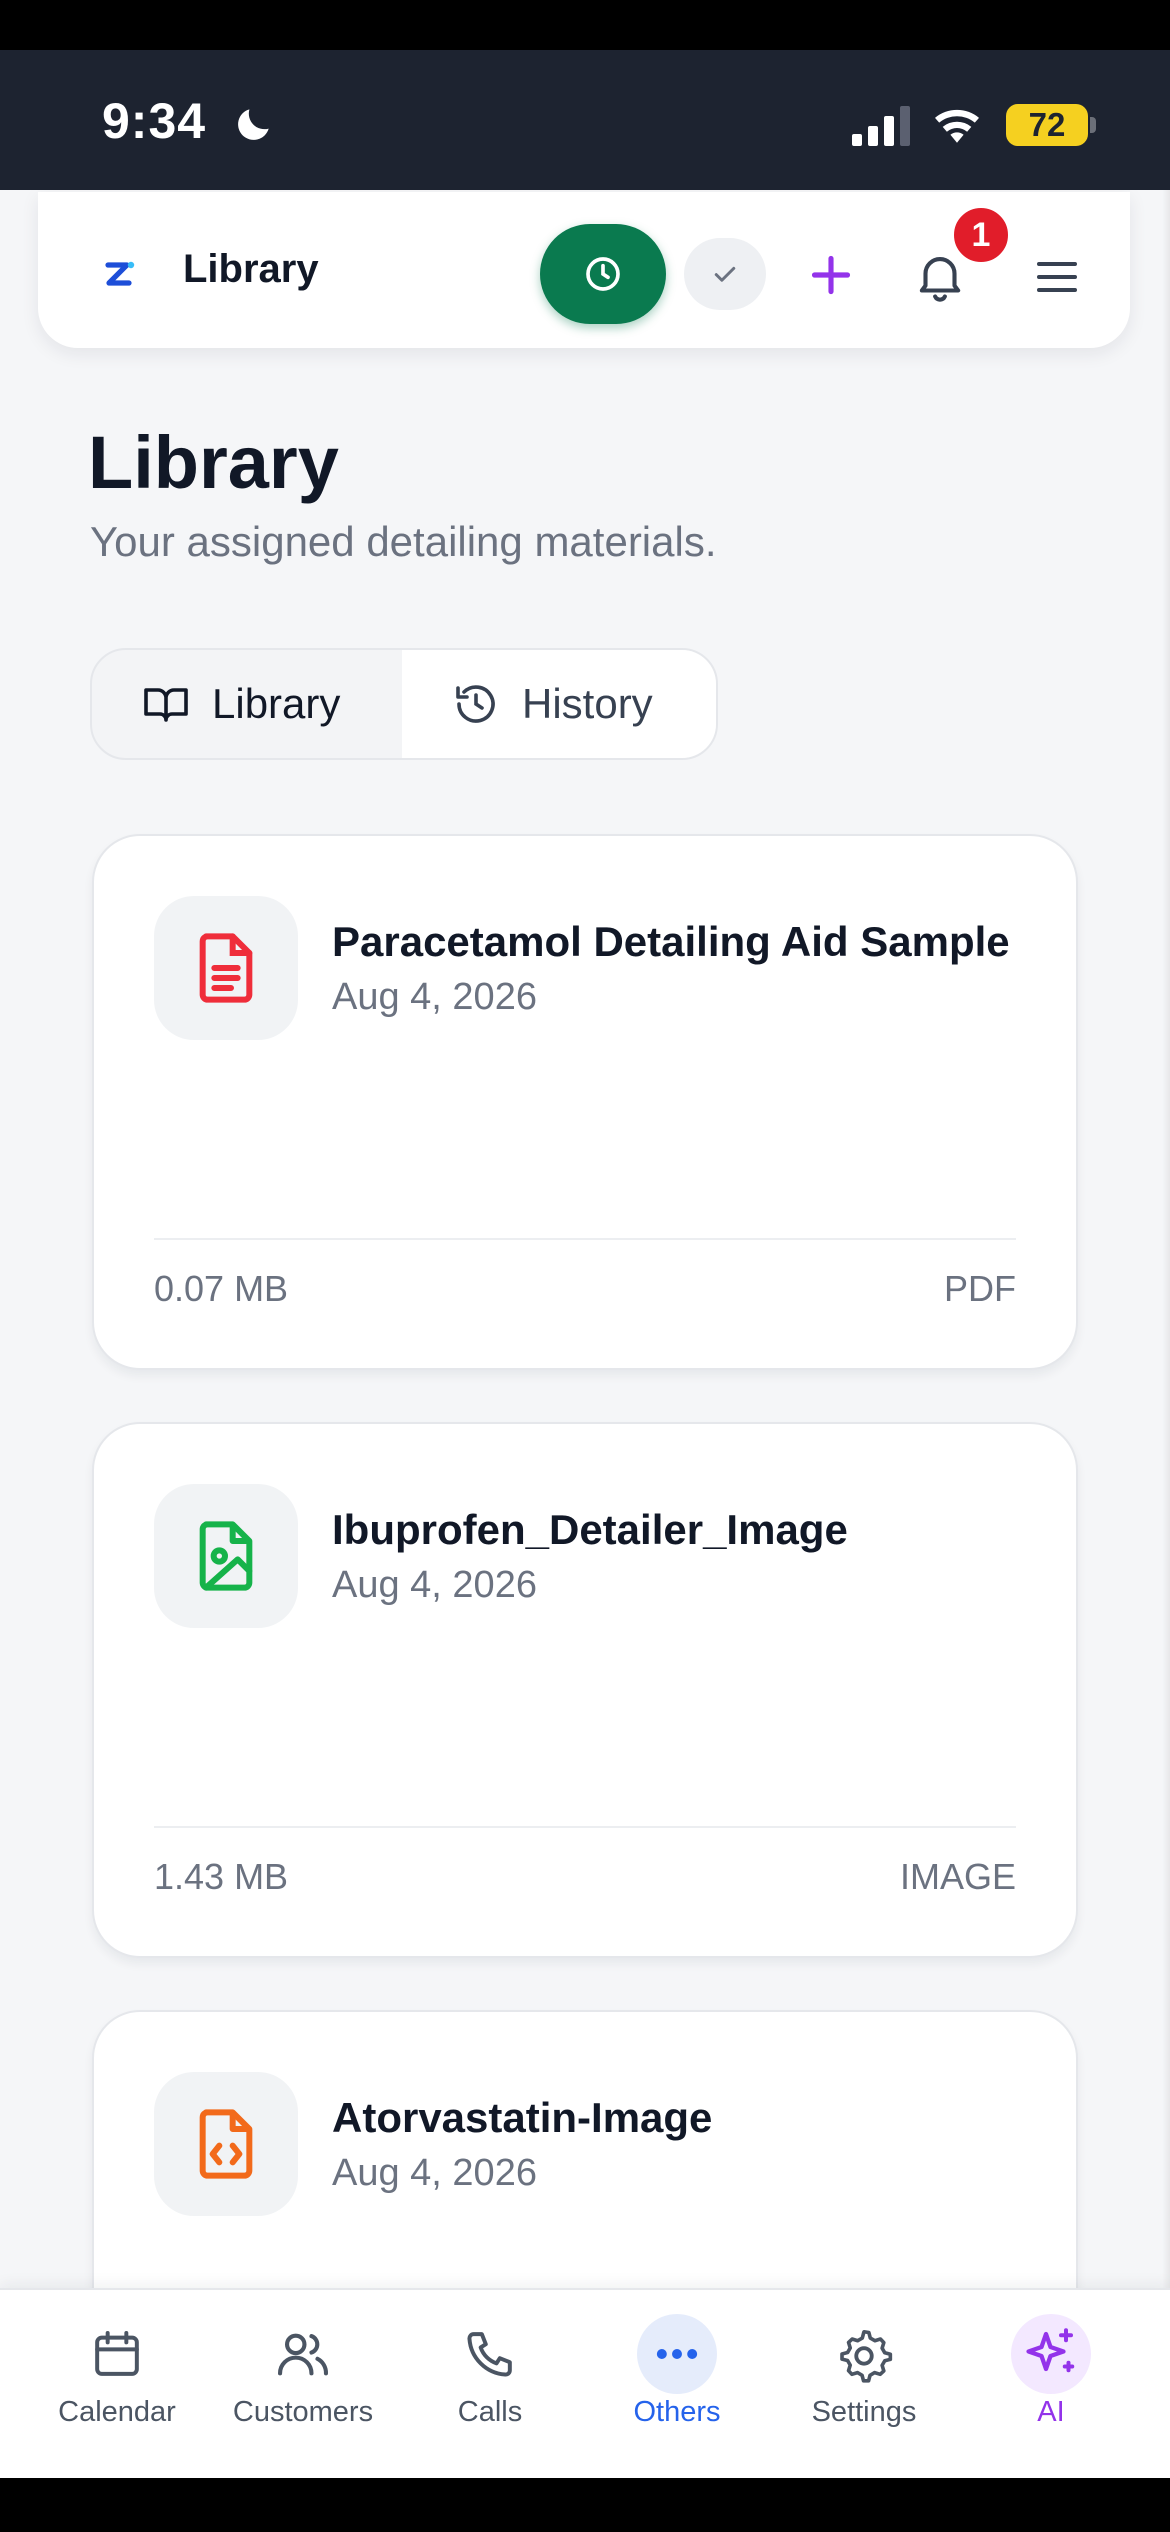 This screenshot has height=2532, width=1170. I want to click on add-button, so click(831, 275).